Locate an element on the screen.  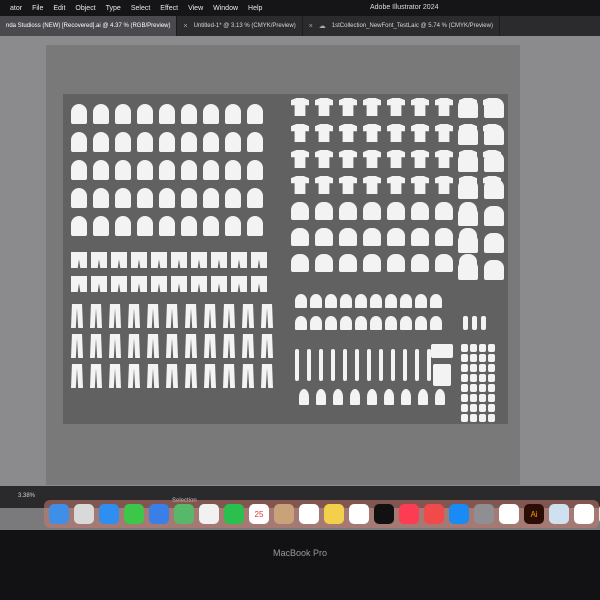
bag-mockup is located at coordinates (442, 351).